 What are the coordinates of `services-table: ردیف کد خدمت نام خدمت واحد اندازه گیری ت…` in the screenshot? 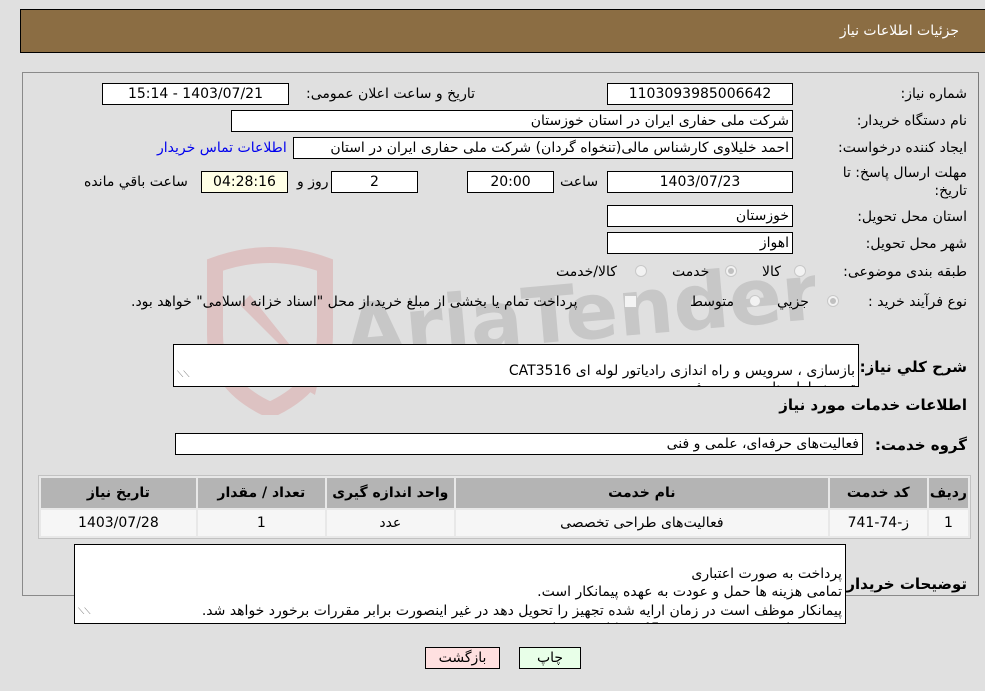 It's located at (504, 507).